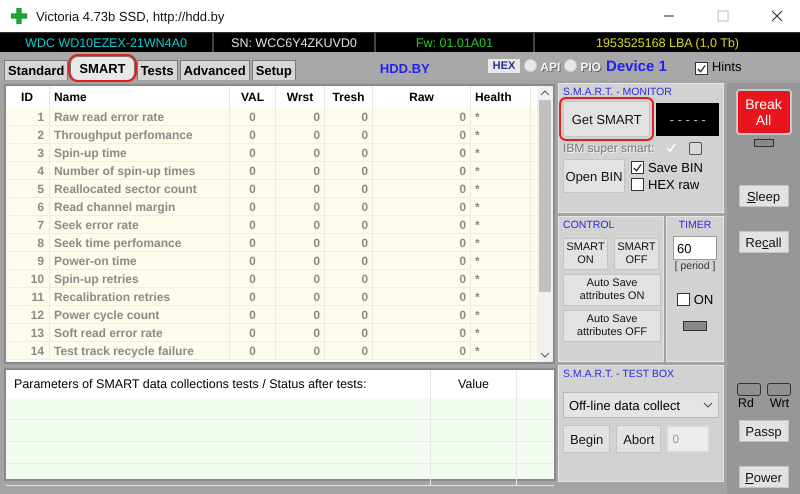 The image size is (800, 494). What do you see at coordinates (639, 439) in the screenshot?
I see `abort-button: Abort` at bounding box center [639, 439].